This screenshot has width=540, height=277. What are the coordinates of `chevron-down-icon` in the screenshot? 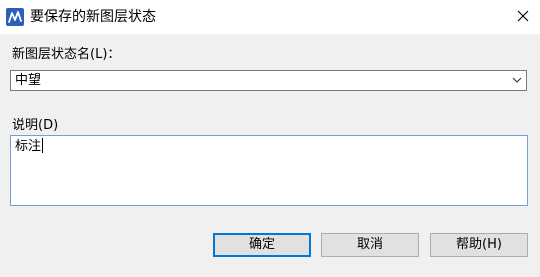 It's located at (517, 80).